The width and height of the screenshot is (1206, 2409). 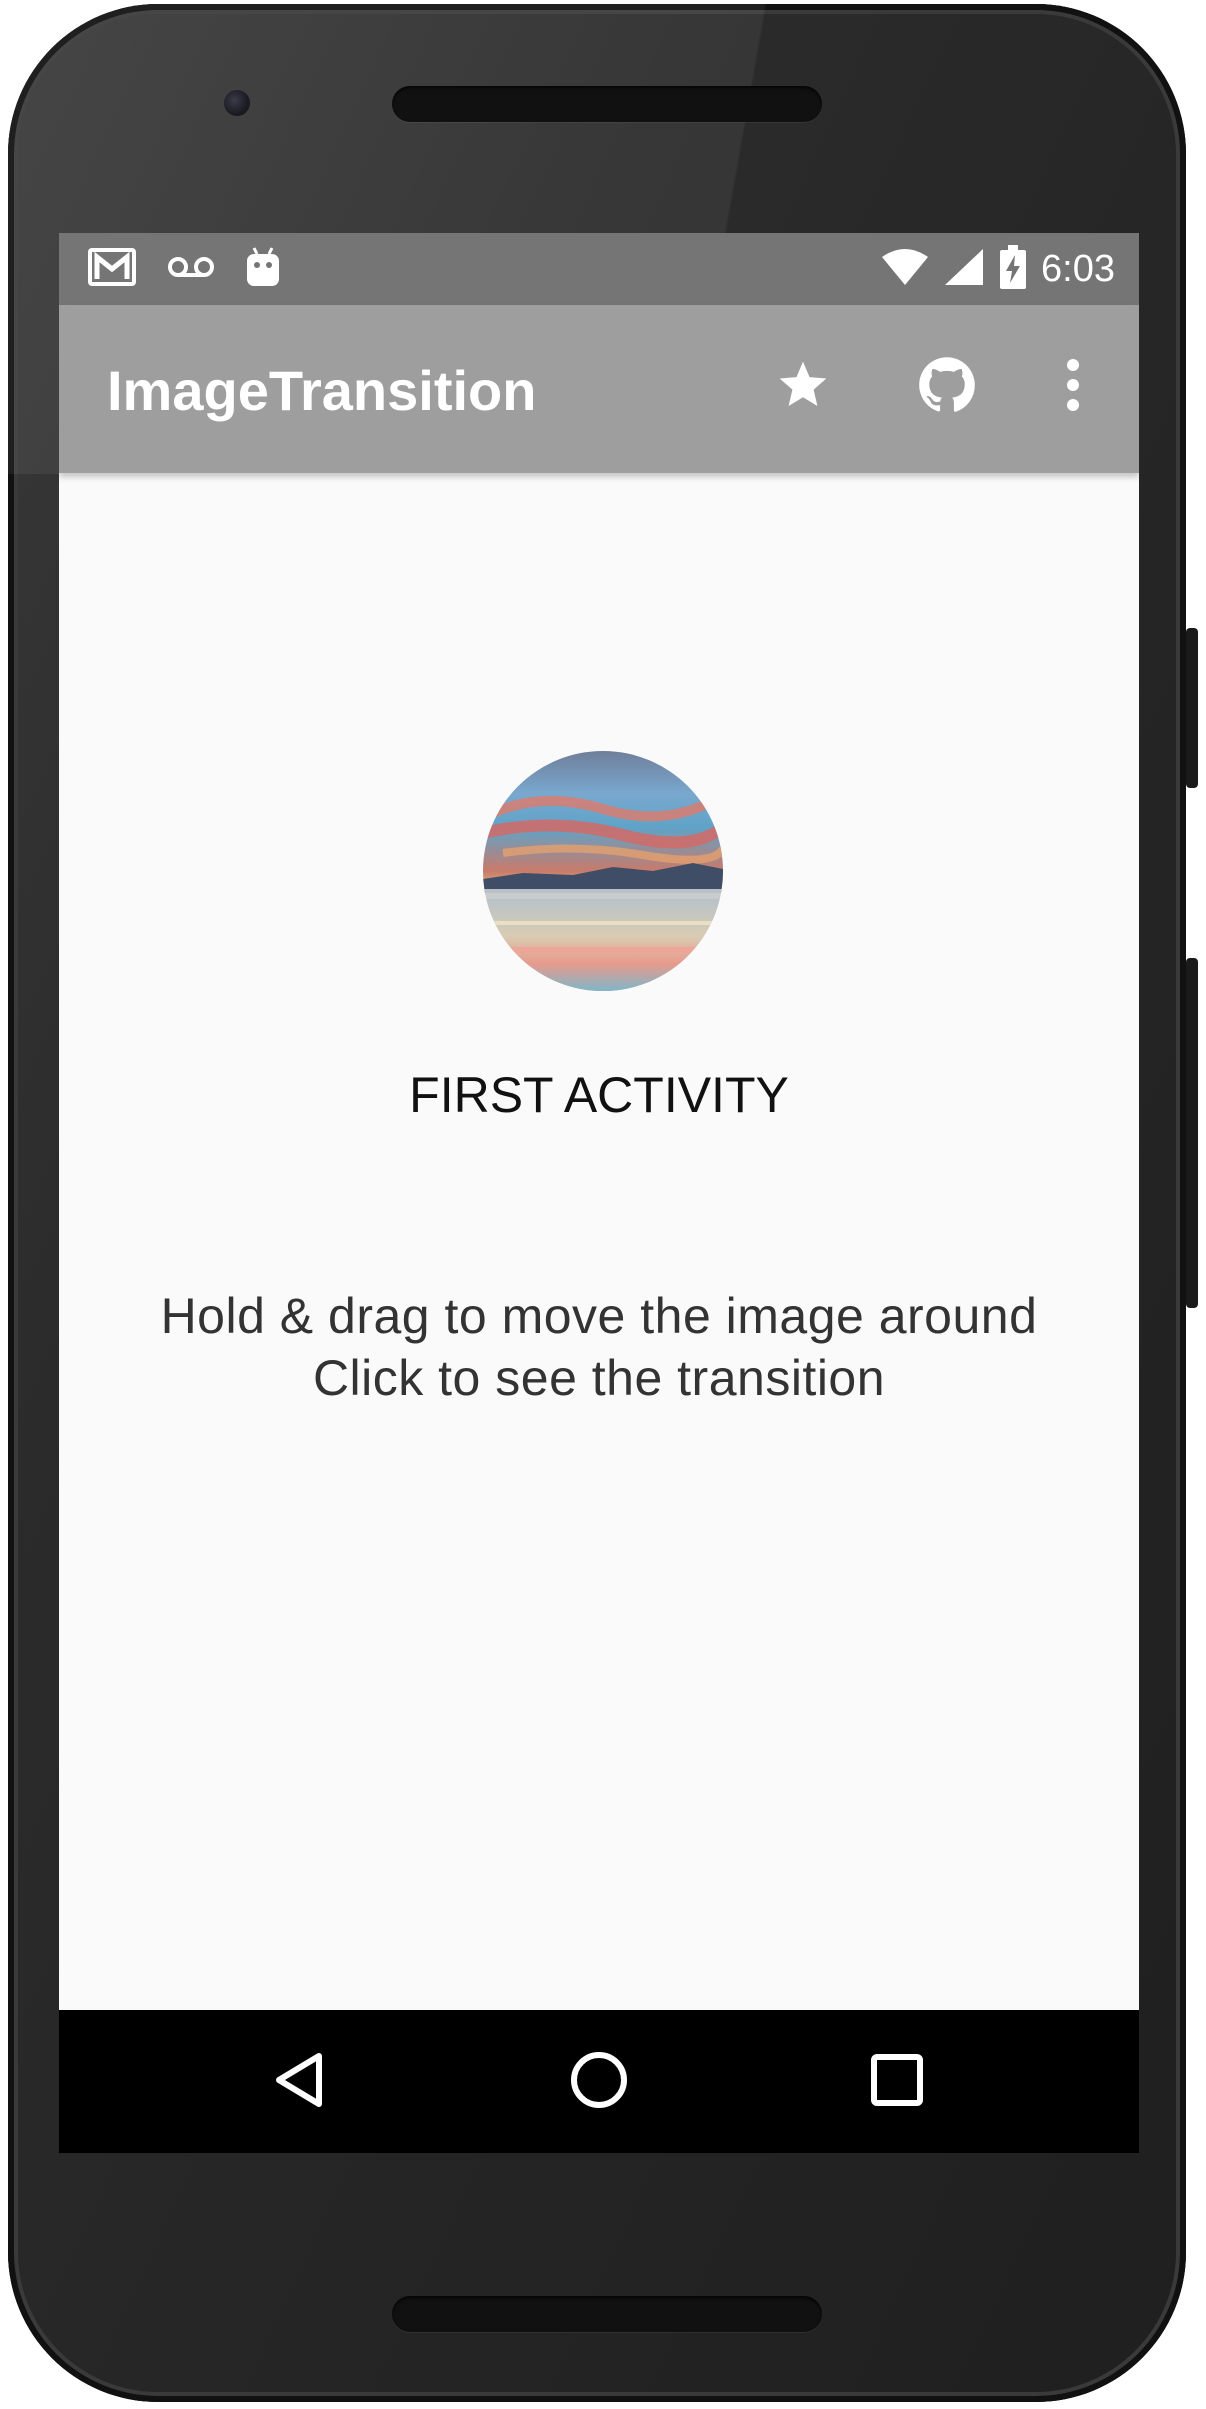 I want to click on bottom-speaker, so click(x=607, y=2314).